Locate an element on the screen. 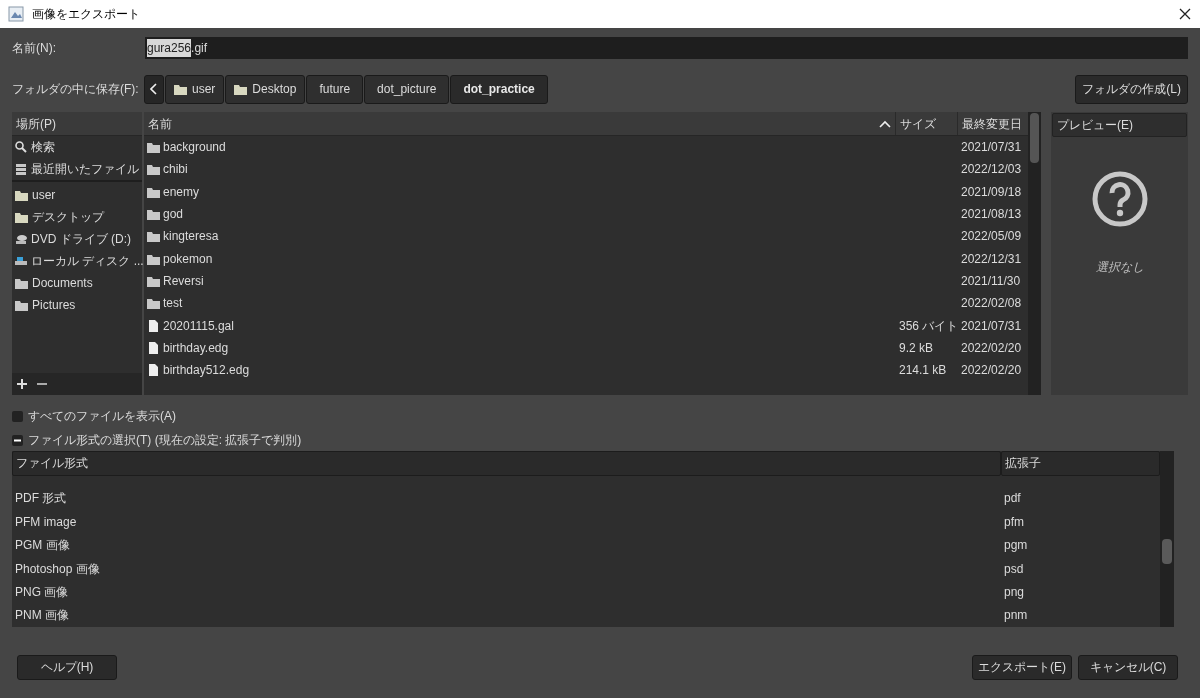 This screenshot has height=698, width=1200. file-name: god is located at coordinates (173, 214).